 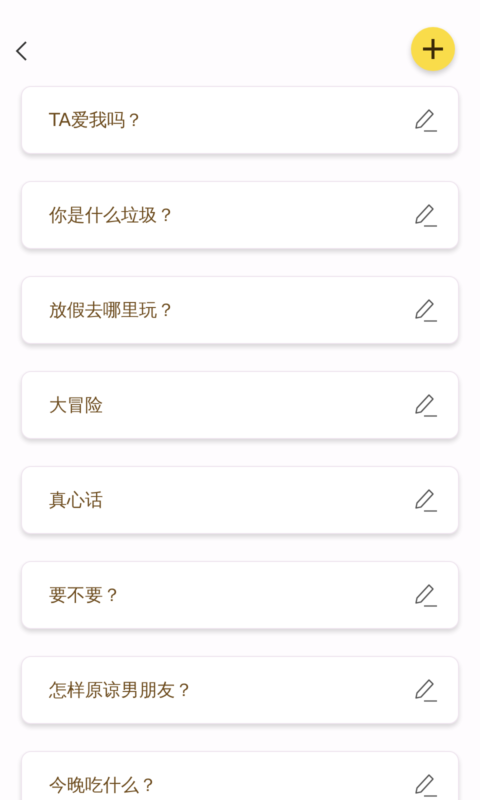 I want to click on question-card: 你是什么垃圾？, so click(x=240, y=215).